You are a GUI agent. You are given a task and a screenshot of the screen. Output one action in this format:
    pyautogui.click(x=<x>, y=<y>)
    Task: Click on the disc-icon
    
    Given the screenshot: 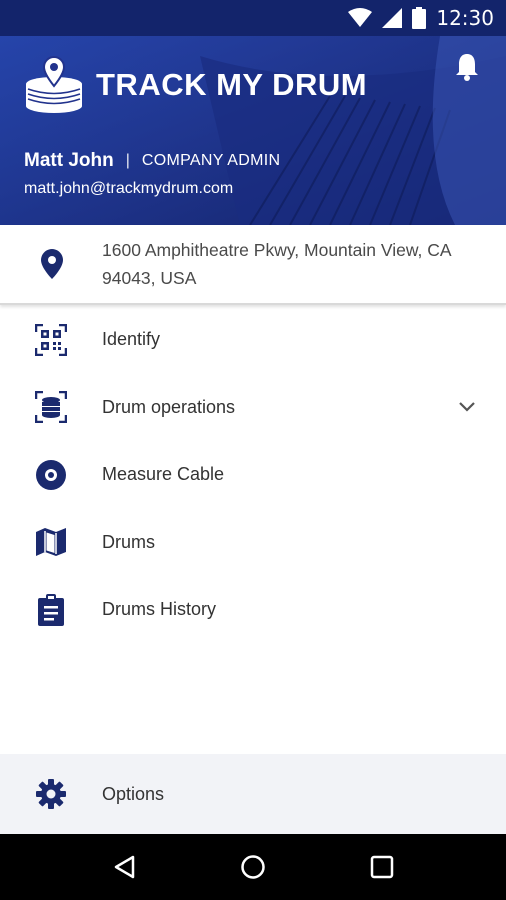 What is the action you would take?
    pyautogui.click(x=51, y=474)
    